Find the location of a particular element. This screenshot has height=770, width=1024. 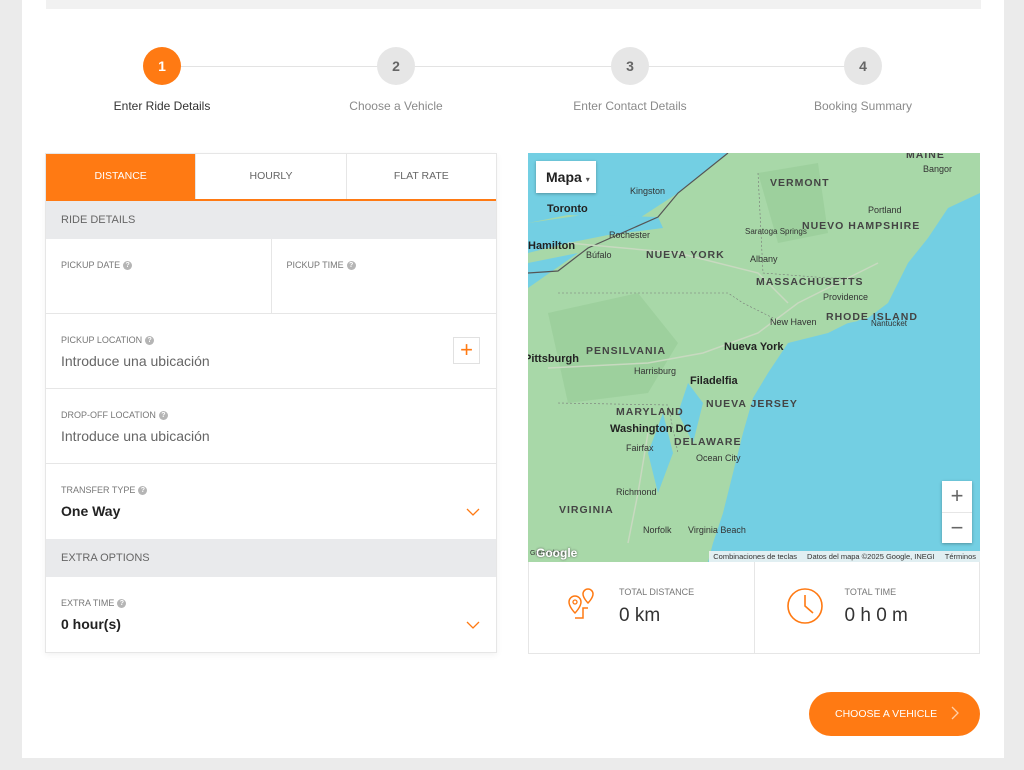

map-type-button: Mapa ▾ is located at coordinates (566, 177).